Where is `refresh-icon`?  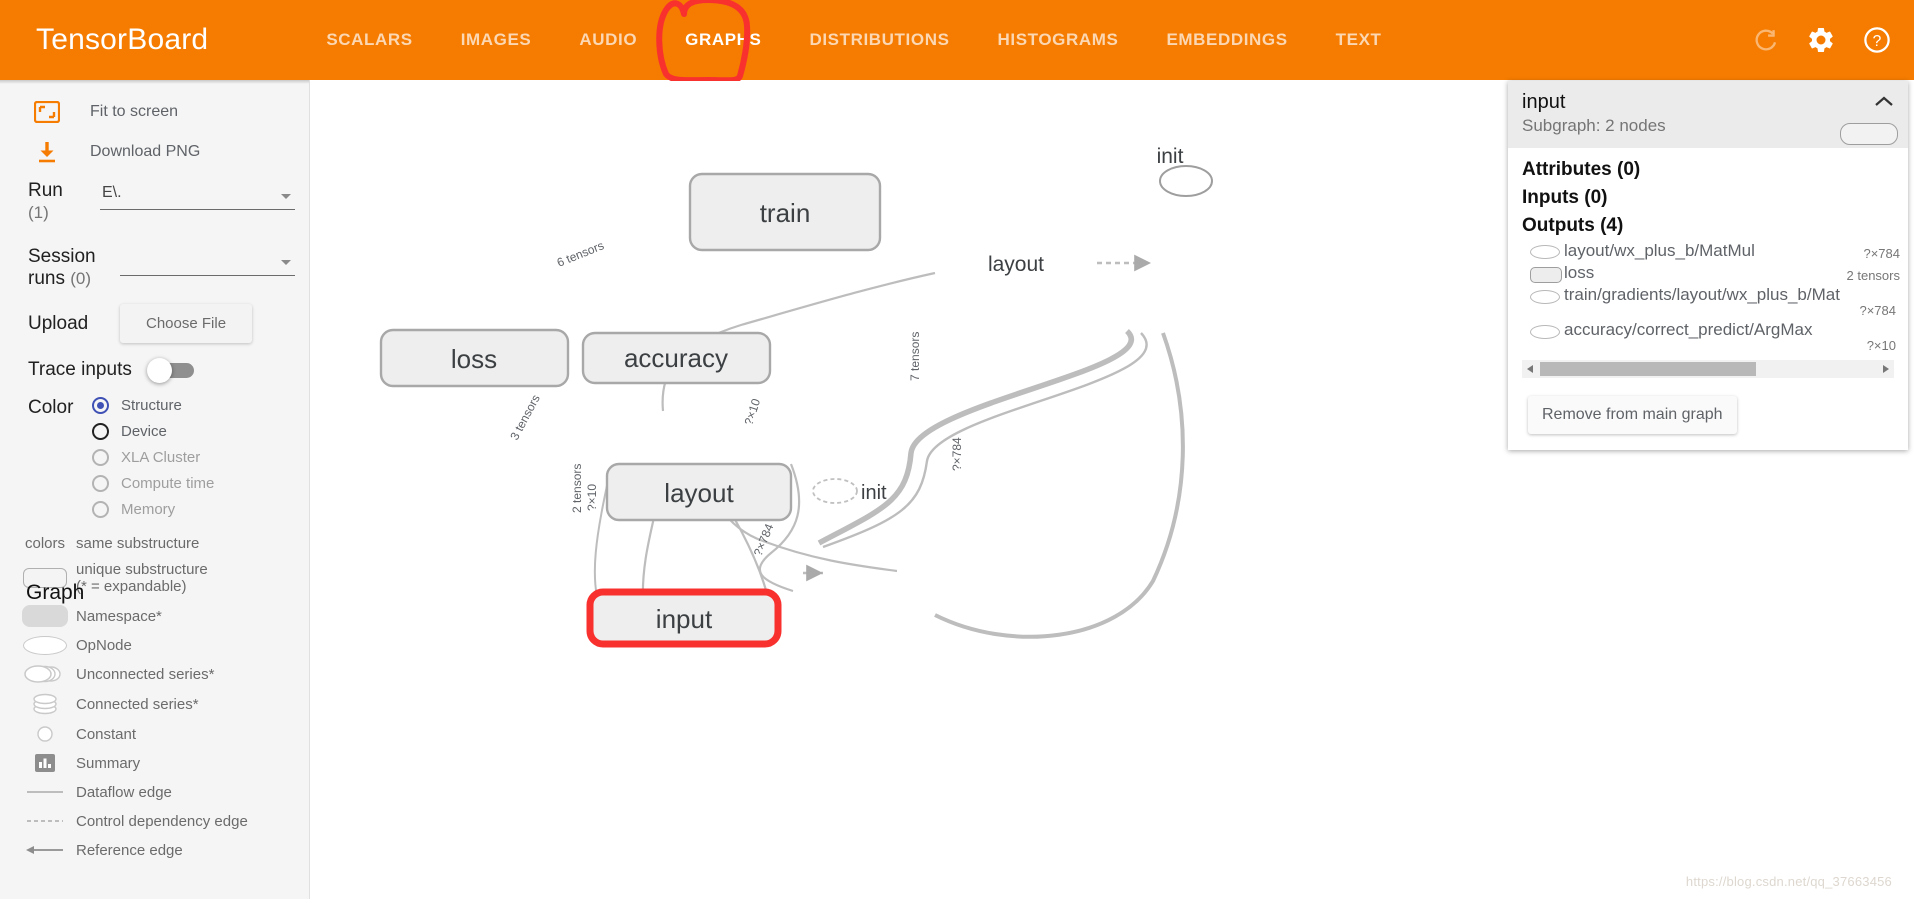 refresh-icon is located at coordinates (1766, 40).